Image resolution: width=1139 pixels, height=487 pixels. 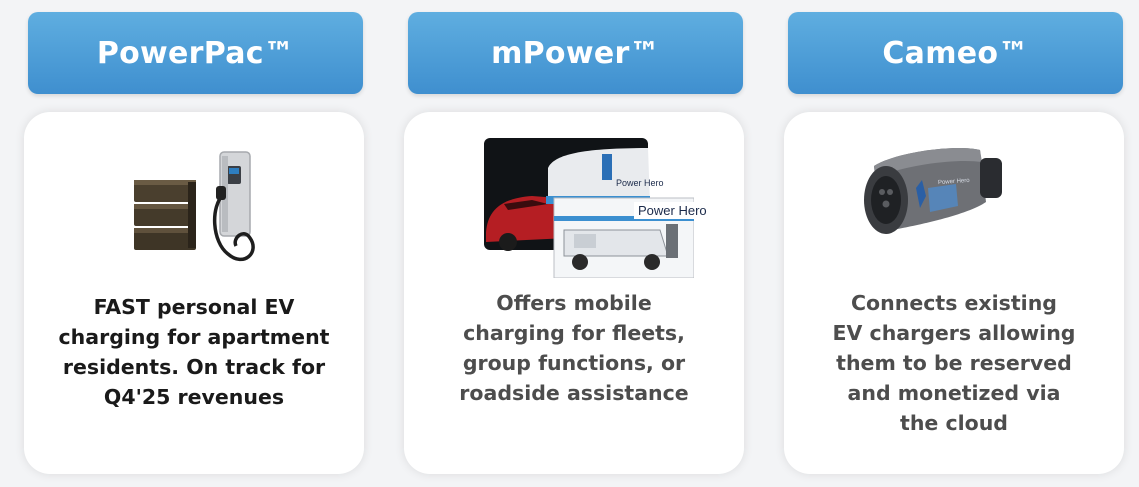 What do you see at coordinates (575, 53) in the screenshot?
I see `product-header-mpower: mPower™` at bounding box center [575, 53].